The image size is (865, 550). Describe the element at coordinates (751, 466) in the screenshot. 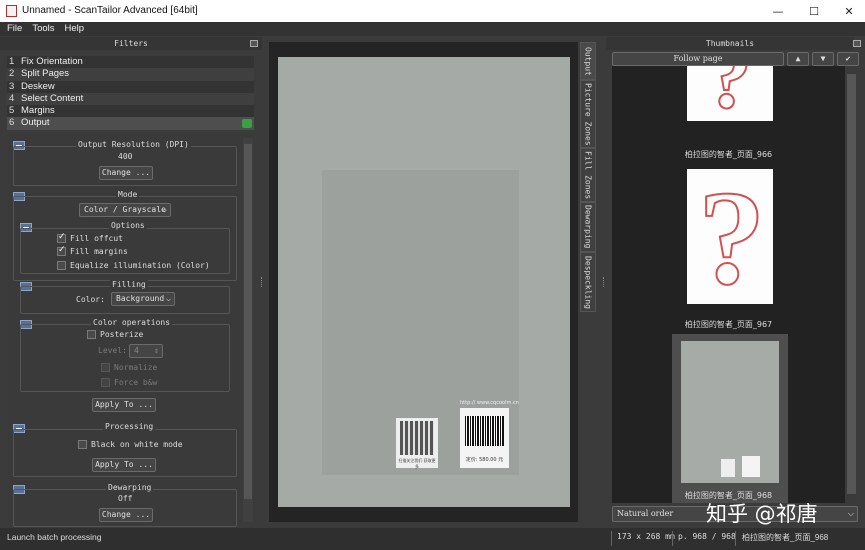

I see `thumb-barcode` at that location.